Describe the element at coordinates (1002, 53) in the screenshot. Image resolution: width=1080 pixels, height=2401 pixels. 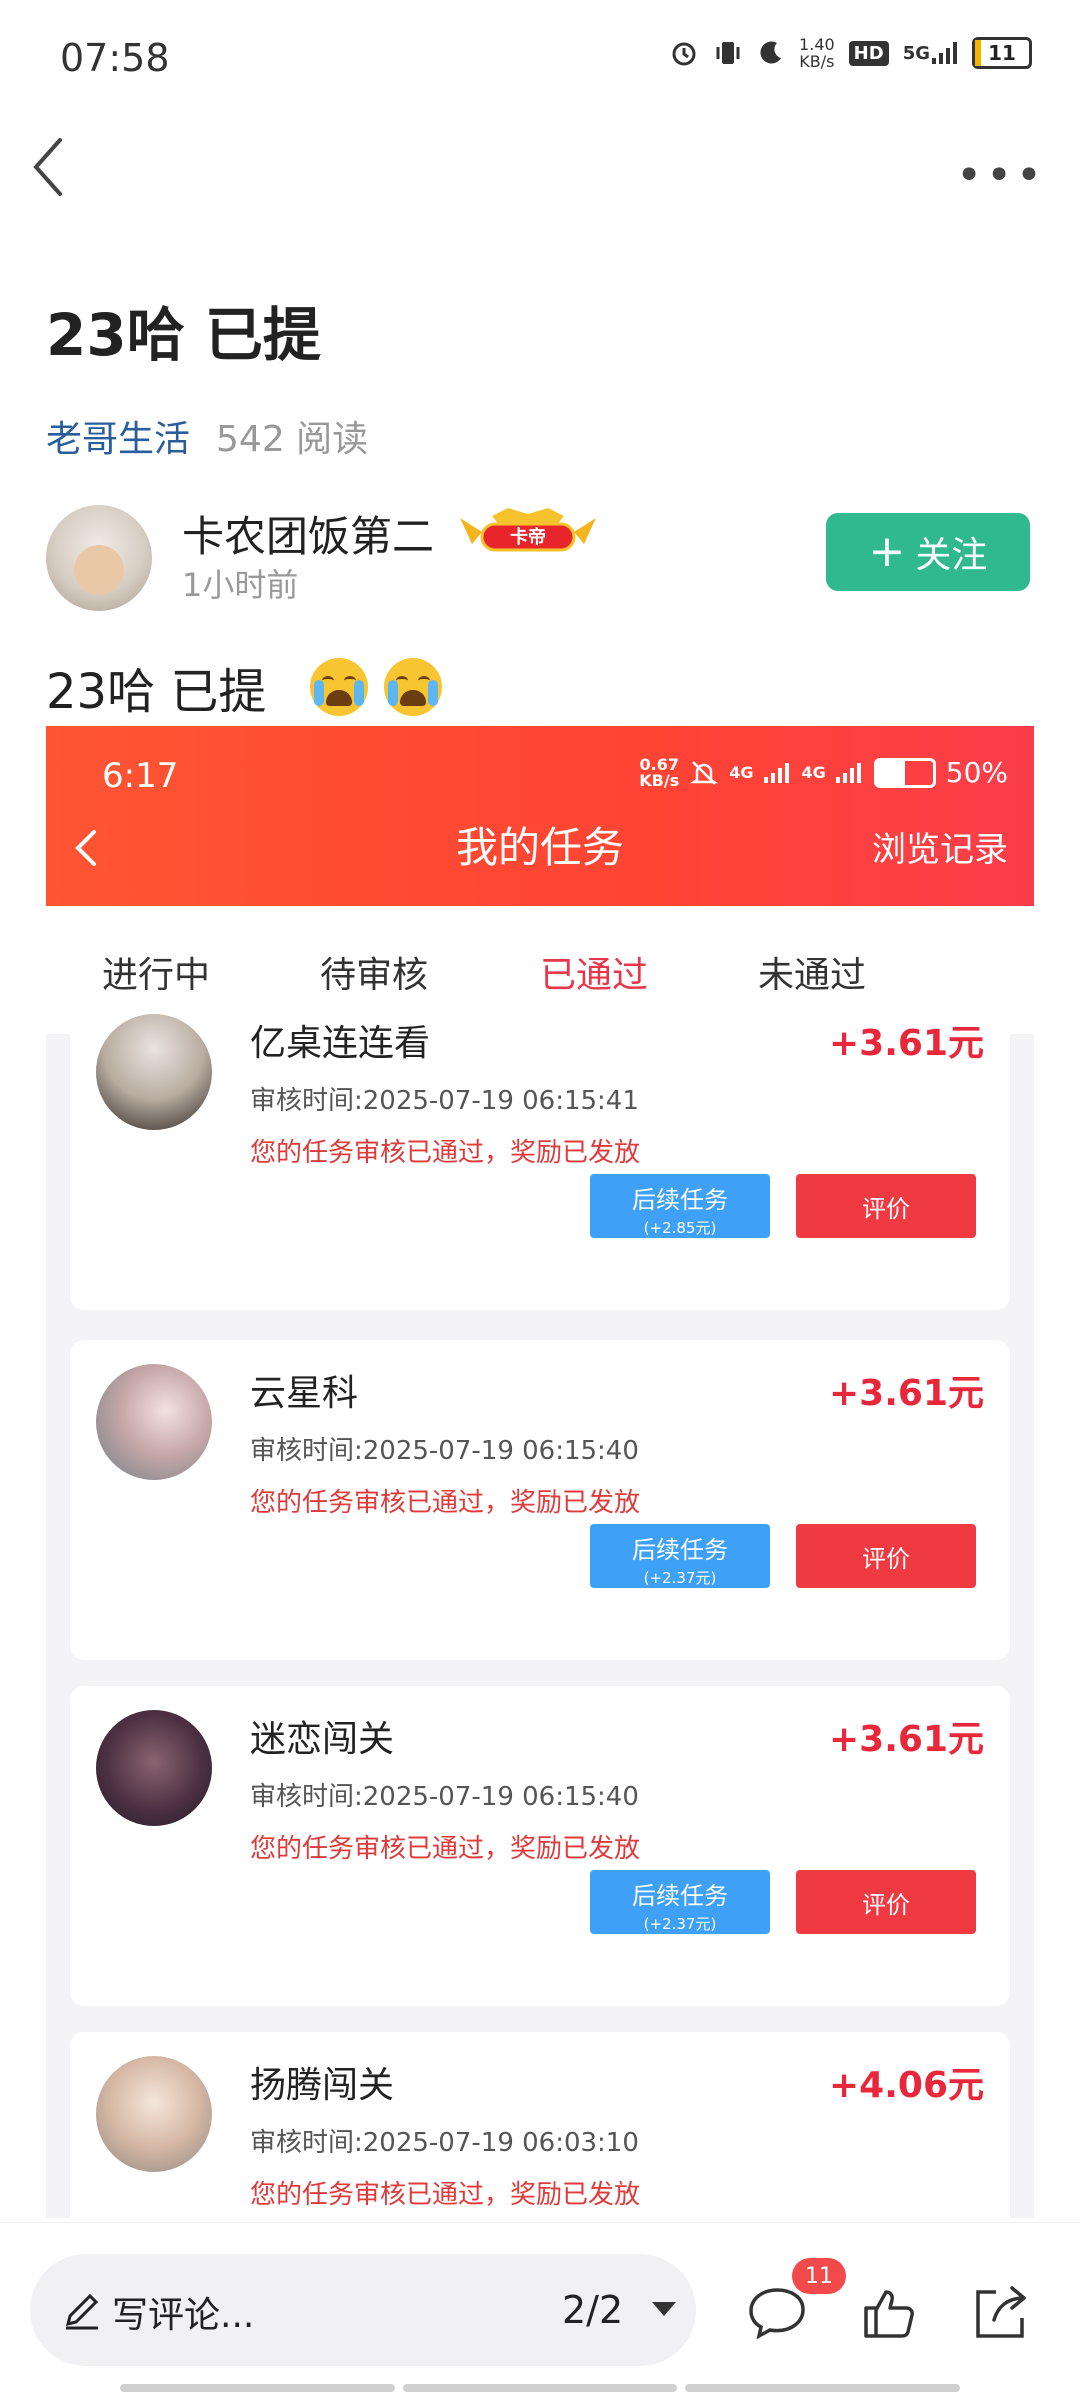
I see `battery-icon: 11` at that location.